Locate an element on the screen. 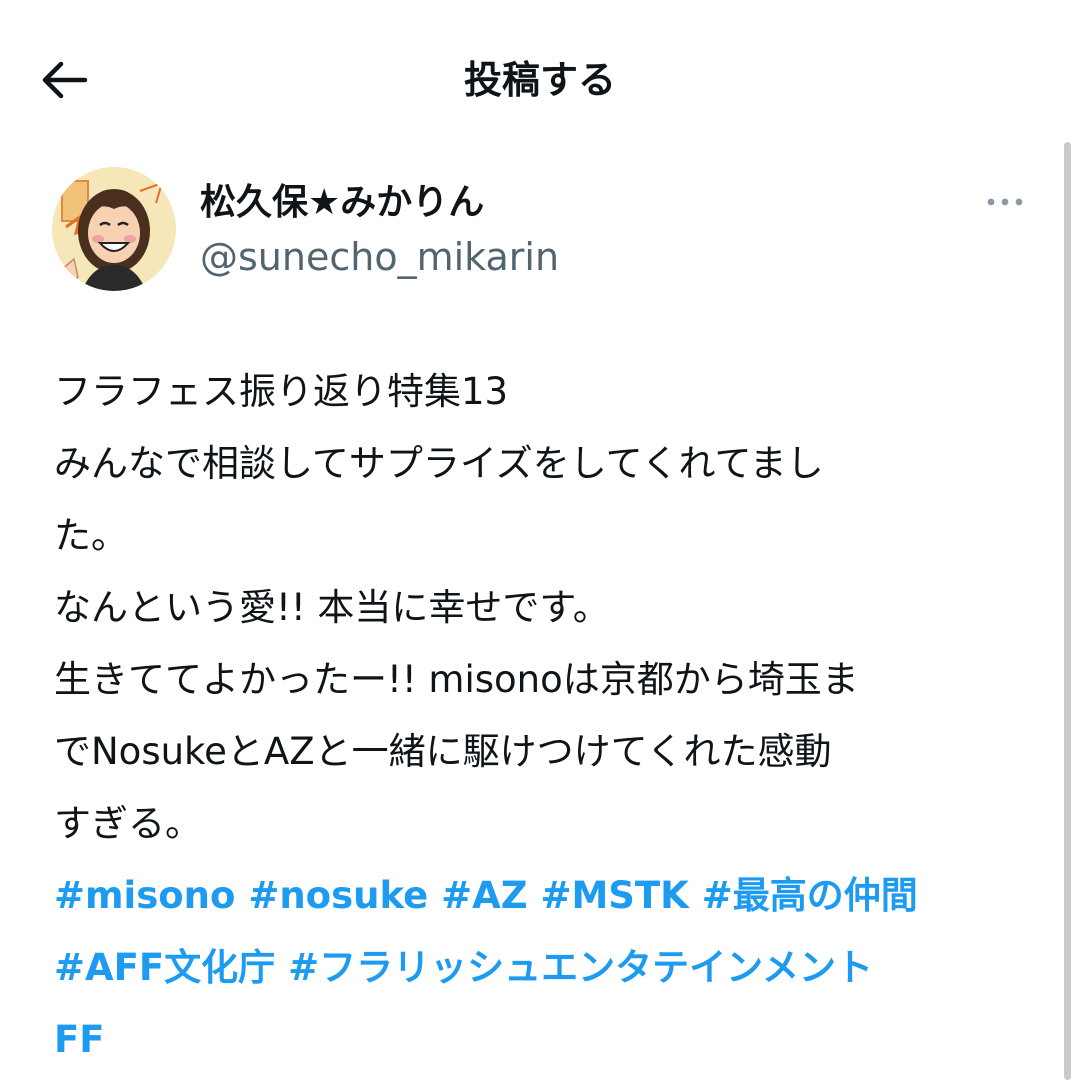 The image size is (1080, 1080). hashtag-line: #misono #nosuke #AZ #MSTK #最高の仲間 is located at coordinates (554, 896).